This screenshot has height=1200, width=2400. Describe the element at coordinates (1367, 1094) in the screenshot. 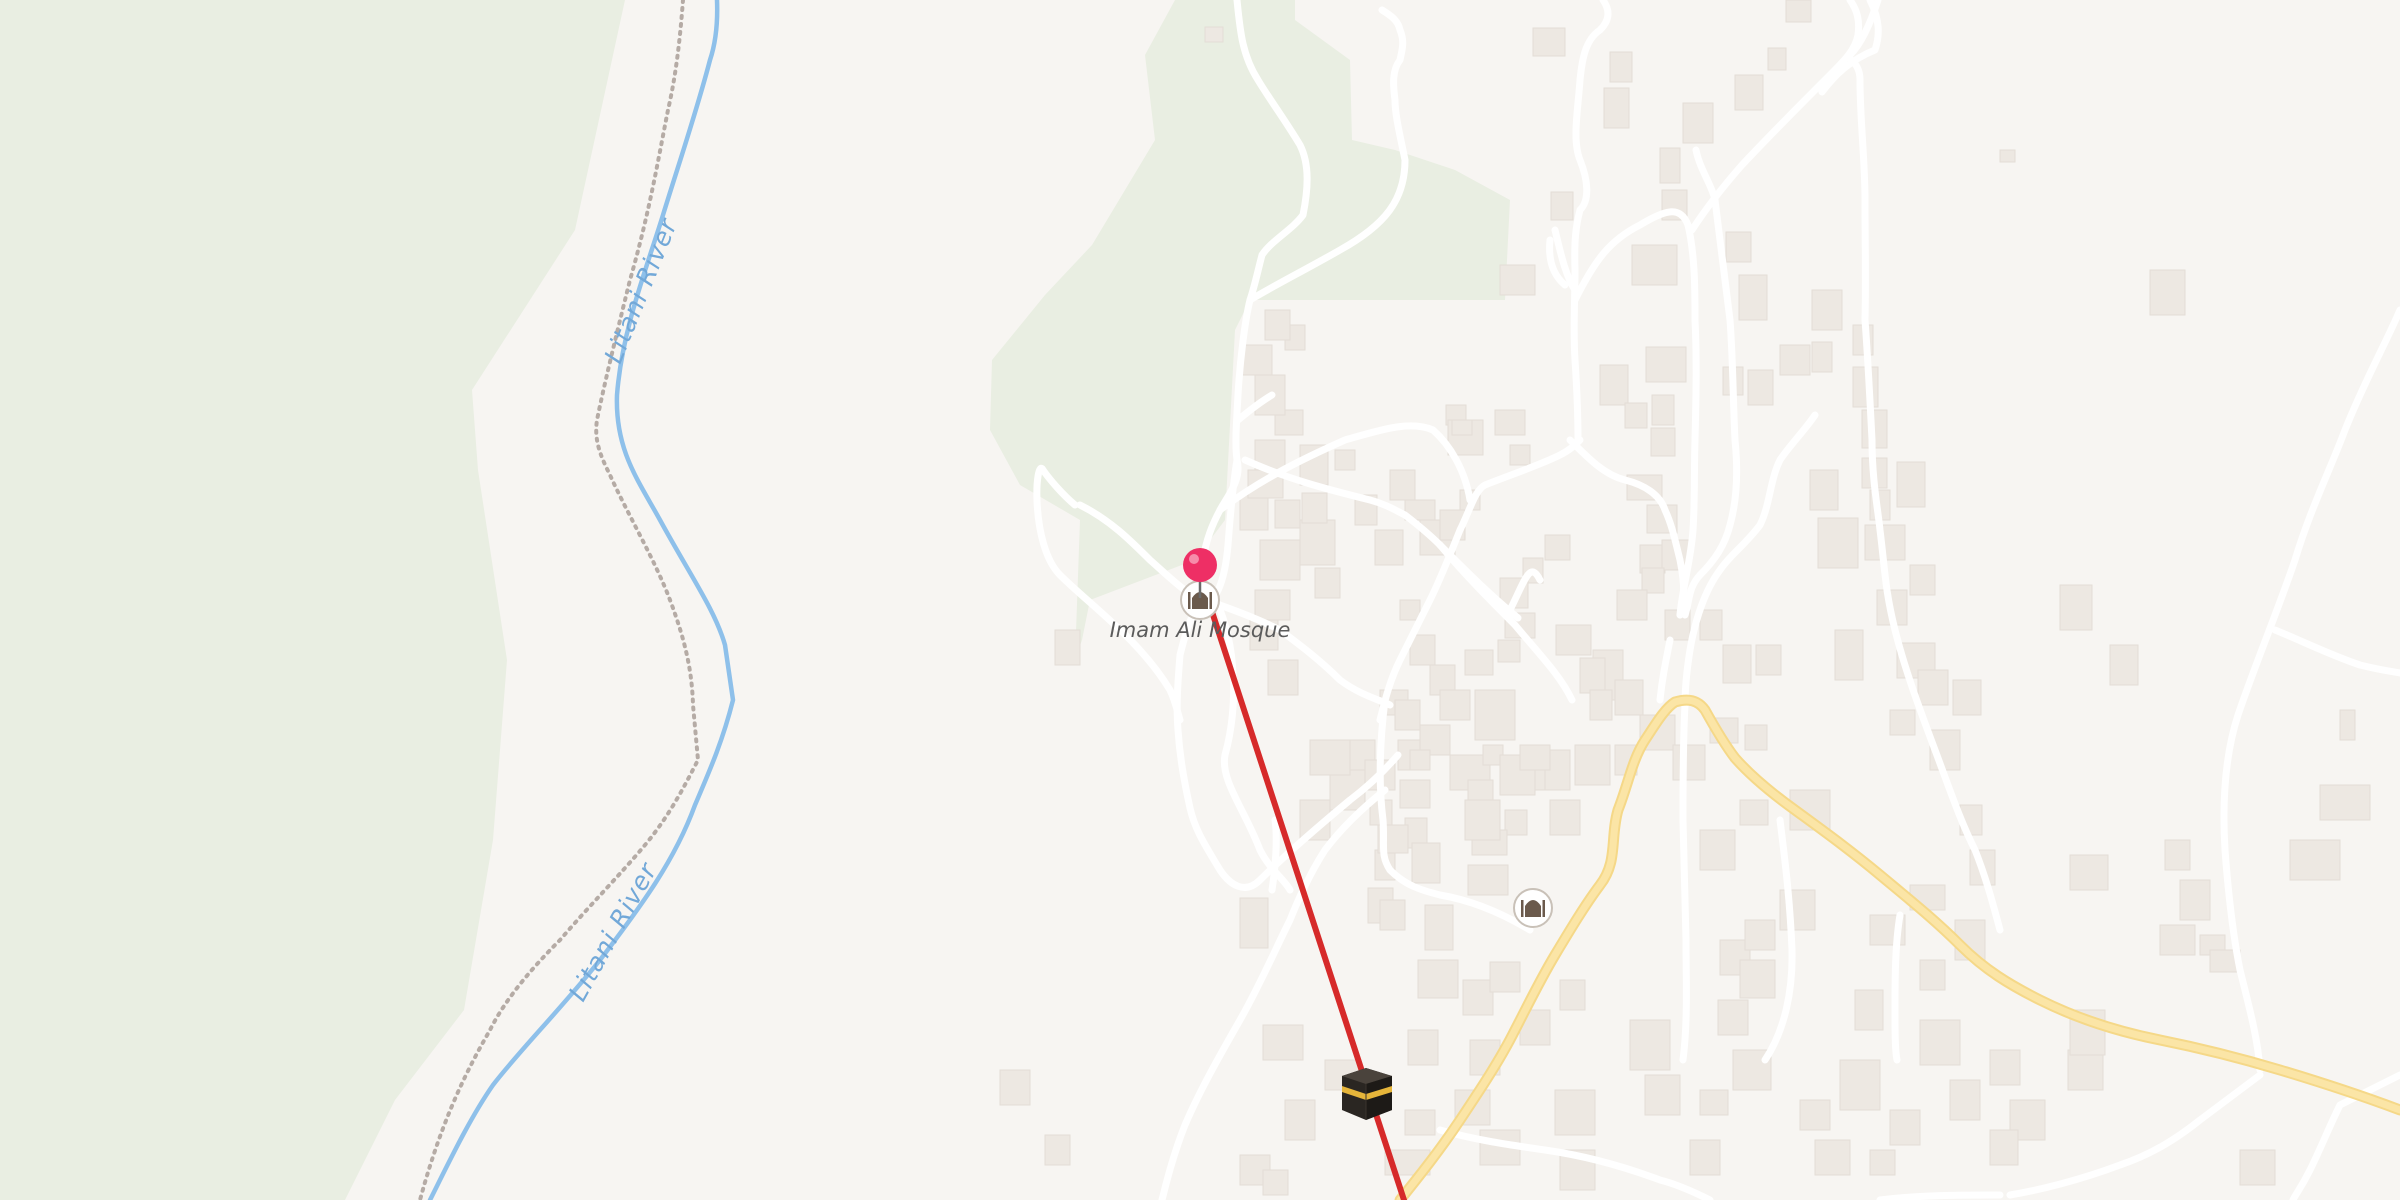

I see `kaaba-icon` at that location.